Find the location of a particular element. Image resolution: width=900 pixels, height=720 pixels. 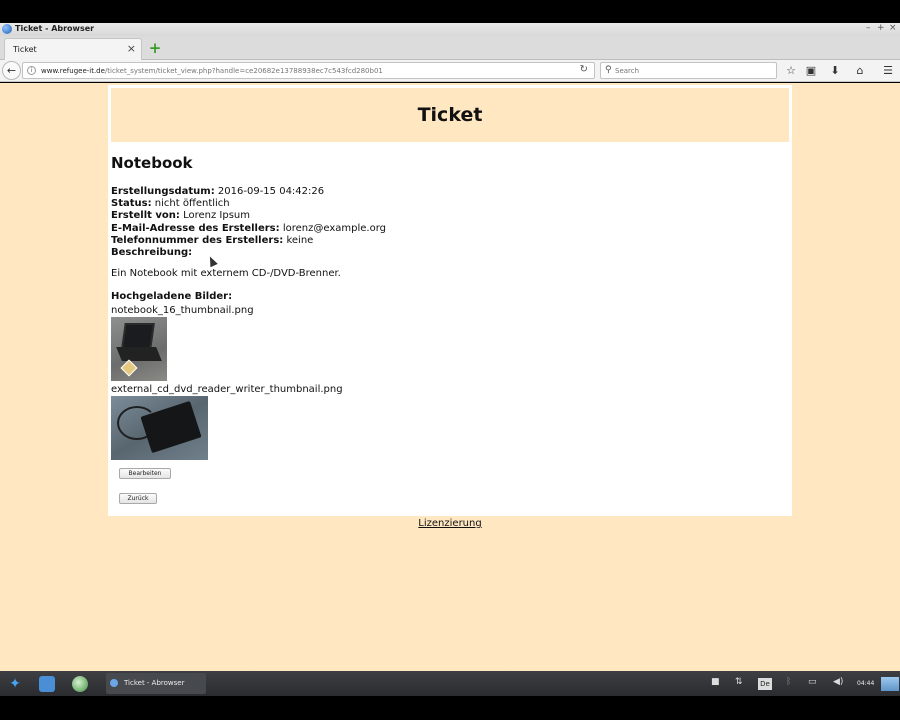

download-icon: ⬇ is located at coordinates (835, 71).